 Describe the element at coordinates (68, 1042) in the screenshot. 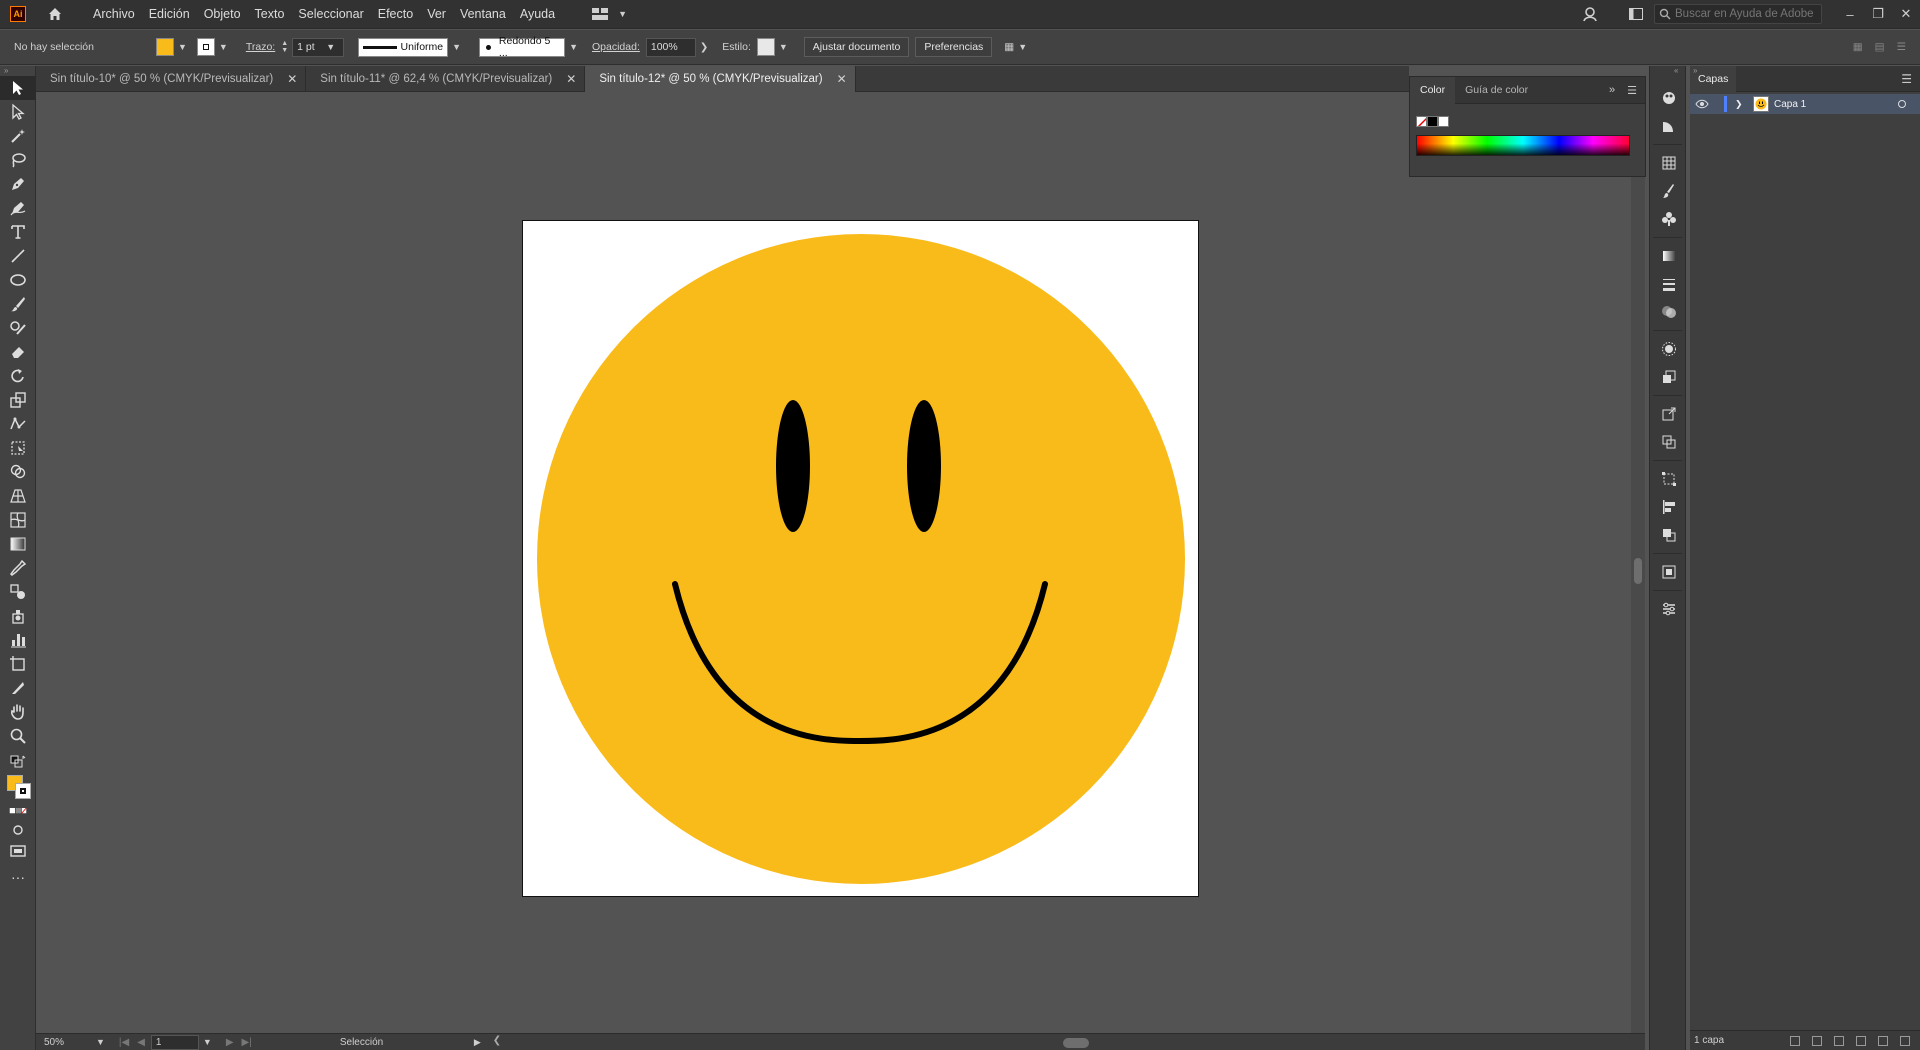

I see `zoom-level: 50%` at that location.